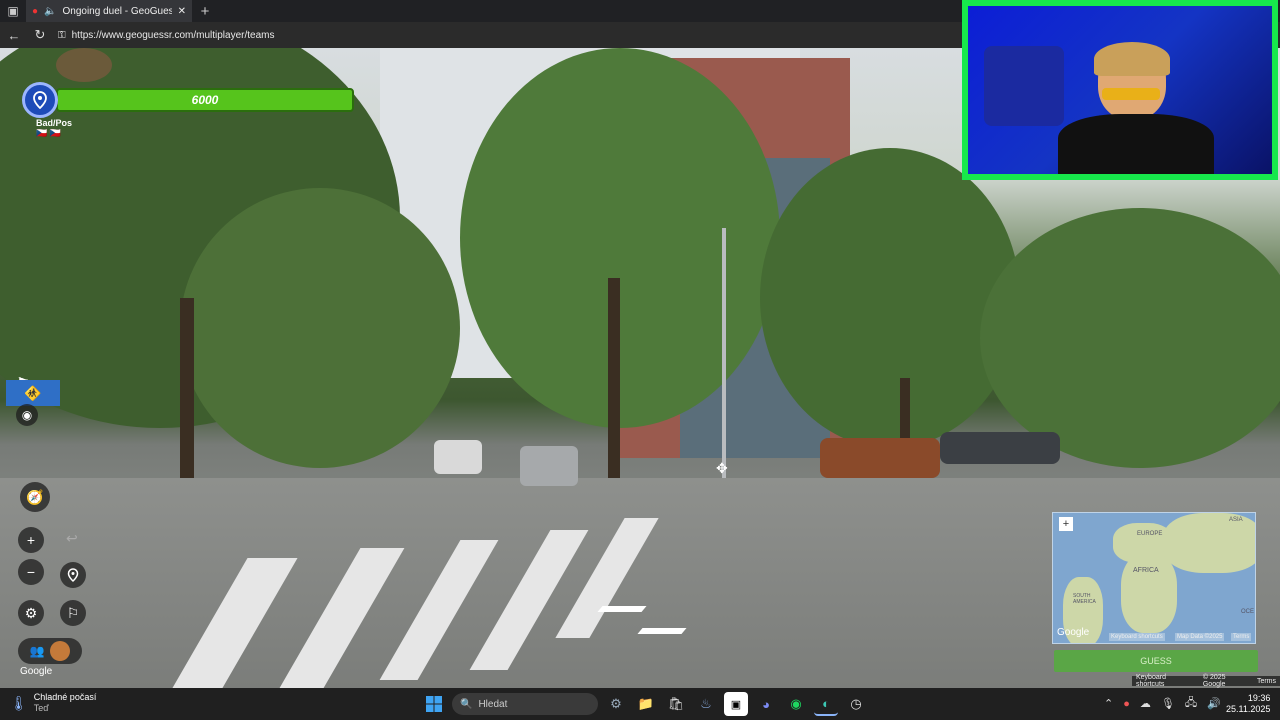 Image resolution: width=1280 pixels, height=720 pixels. I want to click on map-label: AFRICA, so click(1146, 570).